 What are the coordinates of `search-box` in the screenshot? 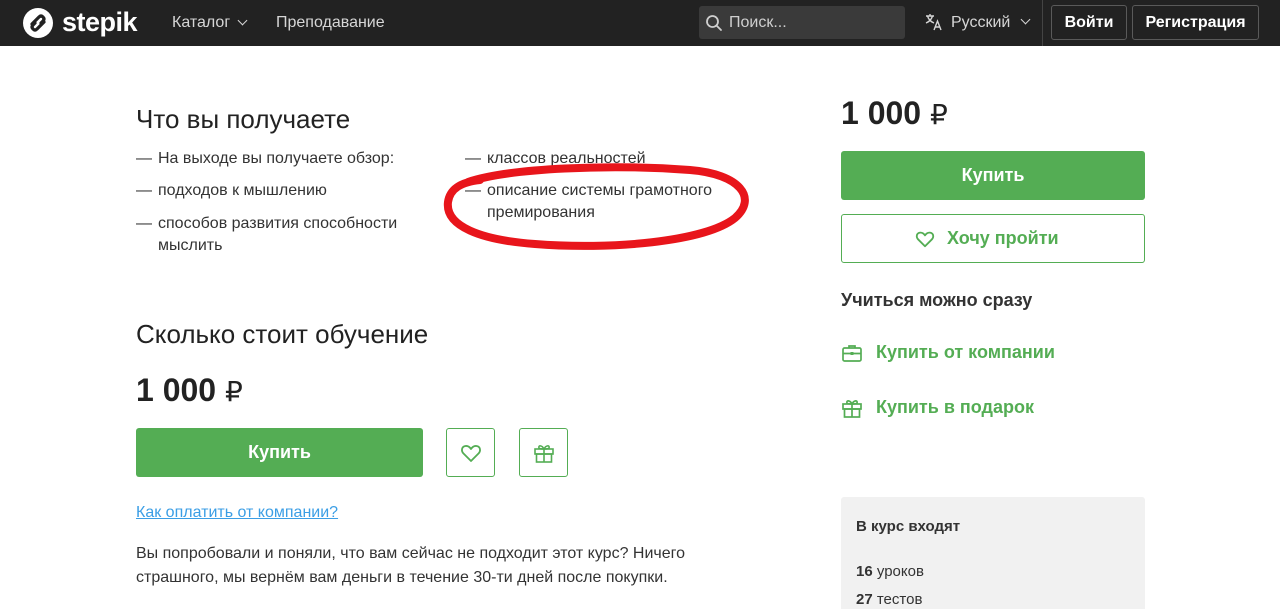 It's located at (802, 22).